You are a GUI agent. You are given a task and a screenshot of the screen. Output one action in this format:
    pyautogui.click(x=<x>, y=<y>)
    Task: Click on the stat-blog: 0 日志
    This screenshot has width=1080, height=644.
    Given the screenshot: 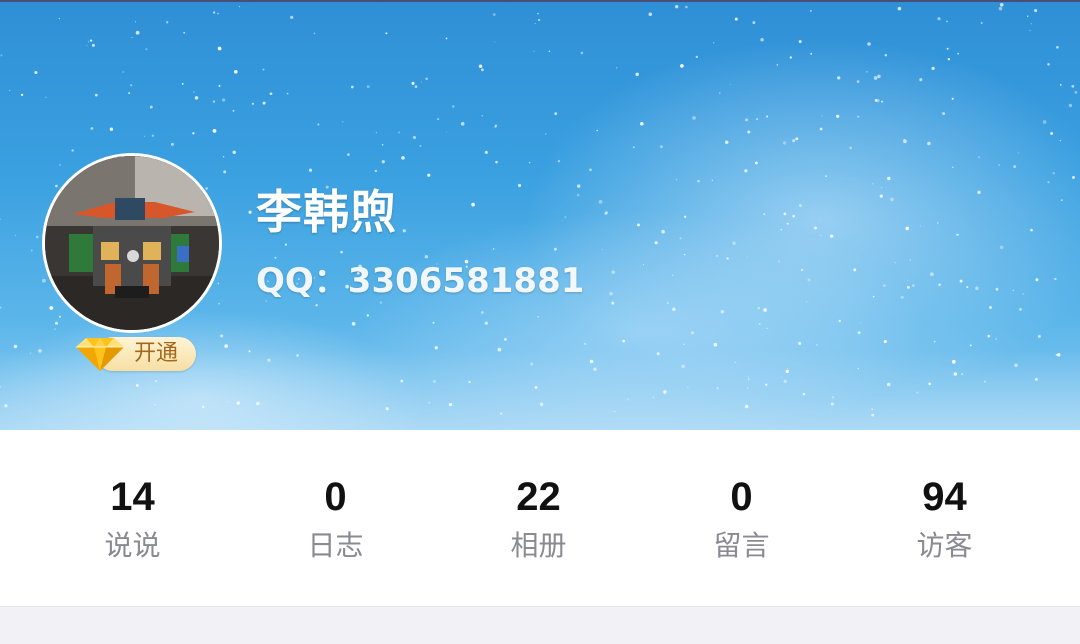 What is the action you would take?
    pyautogui.click(x=335, y=518)
    